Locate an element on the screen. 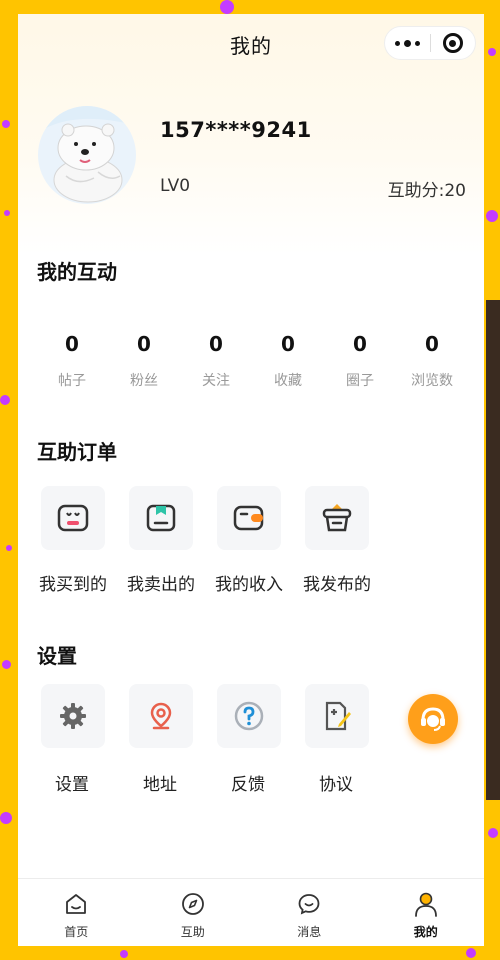  order-sold: 我卖出的 is located at coordinates (169, 540).